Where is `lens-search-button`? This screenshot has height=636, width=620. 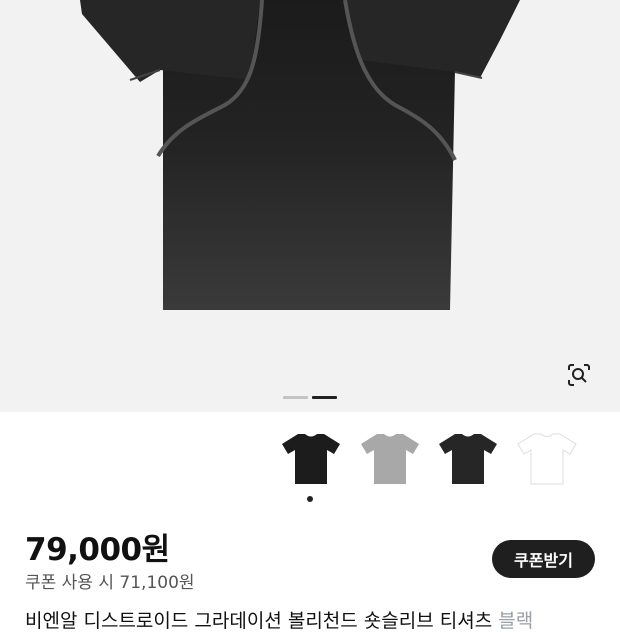
lens-search-button is located at coordinates (583, 379).